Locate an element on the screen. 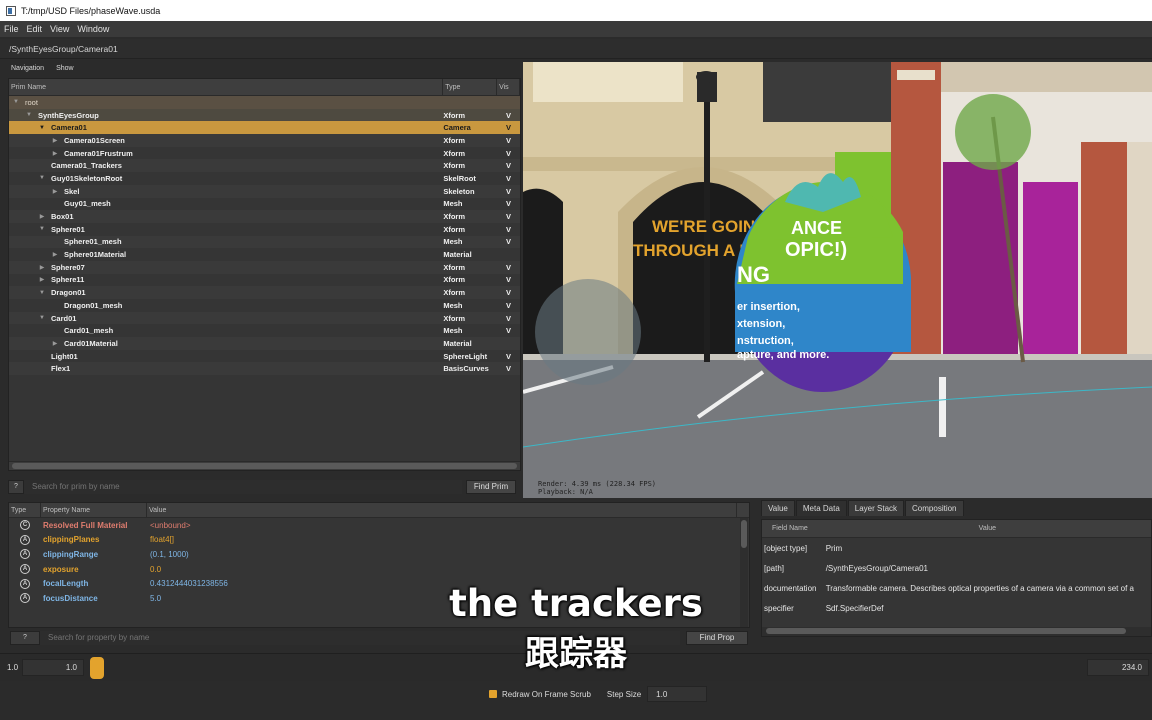 The width and height of the screenshot is (1152, 720). prim-tree-hscrollbar is located at coordinates (264, 465).